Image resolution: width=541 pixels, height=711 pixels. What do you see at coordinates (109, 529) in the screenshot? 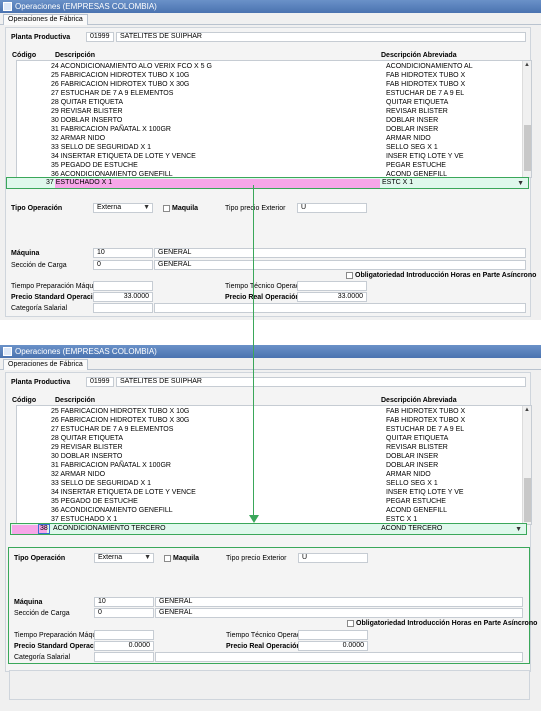
I see `new-row-desc: ACONDICIONAMIENTO TERCERO` at bounding box center [109, 529].